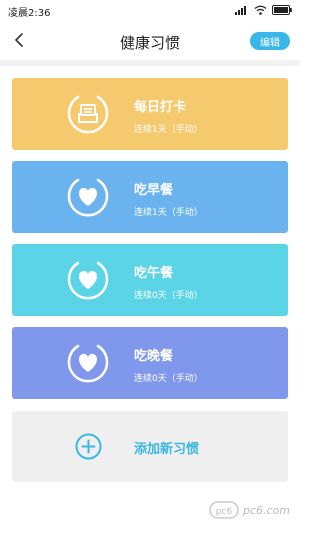  I want to click on habit-card-lunch: 吃午餐 连续0天（手动）, so click(150, 280).